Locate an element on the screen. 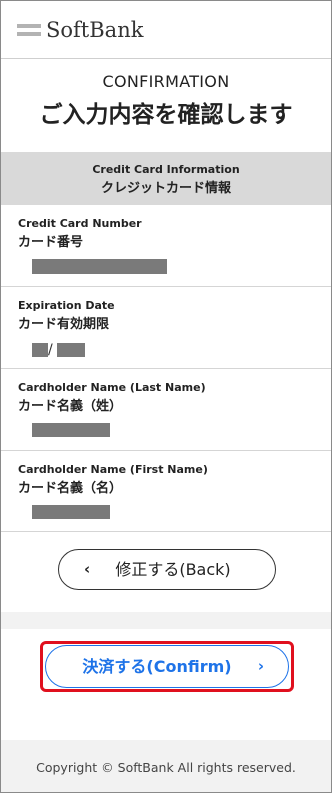  back-button-label: 修正する(Back) is located at coordinates (173, 569).